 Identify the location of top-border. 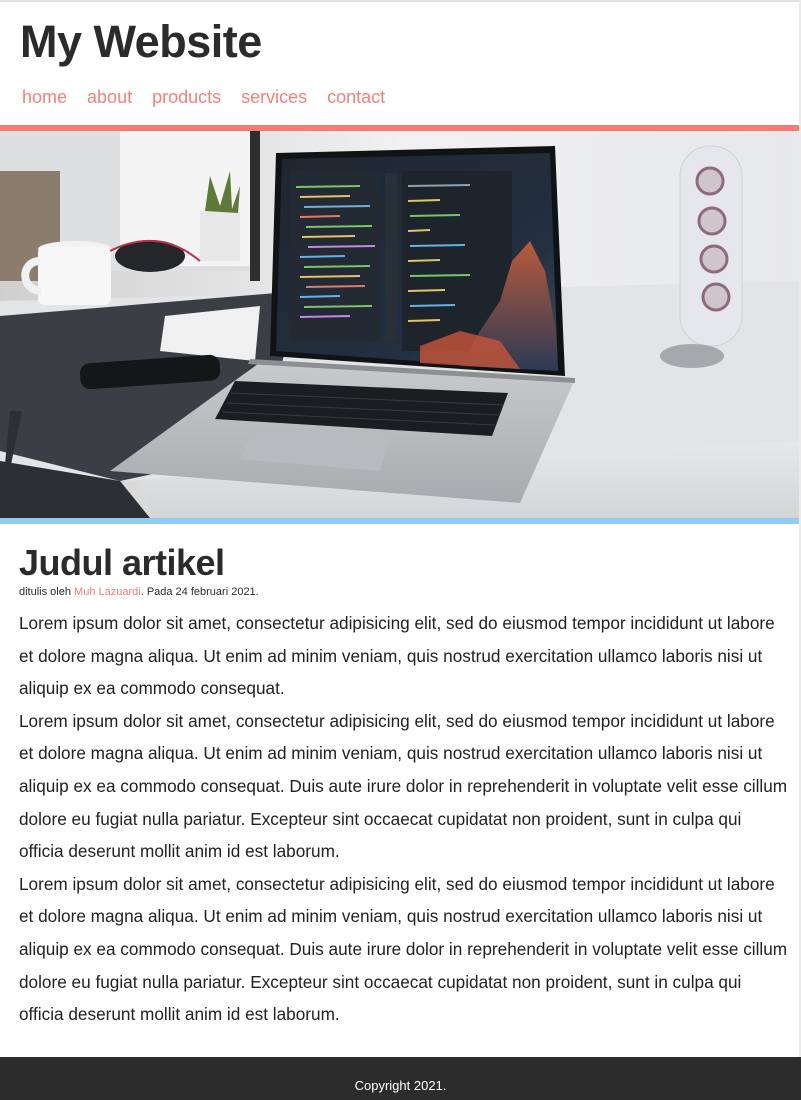
(400, 1).